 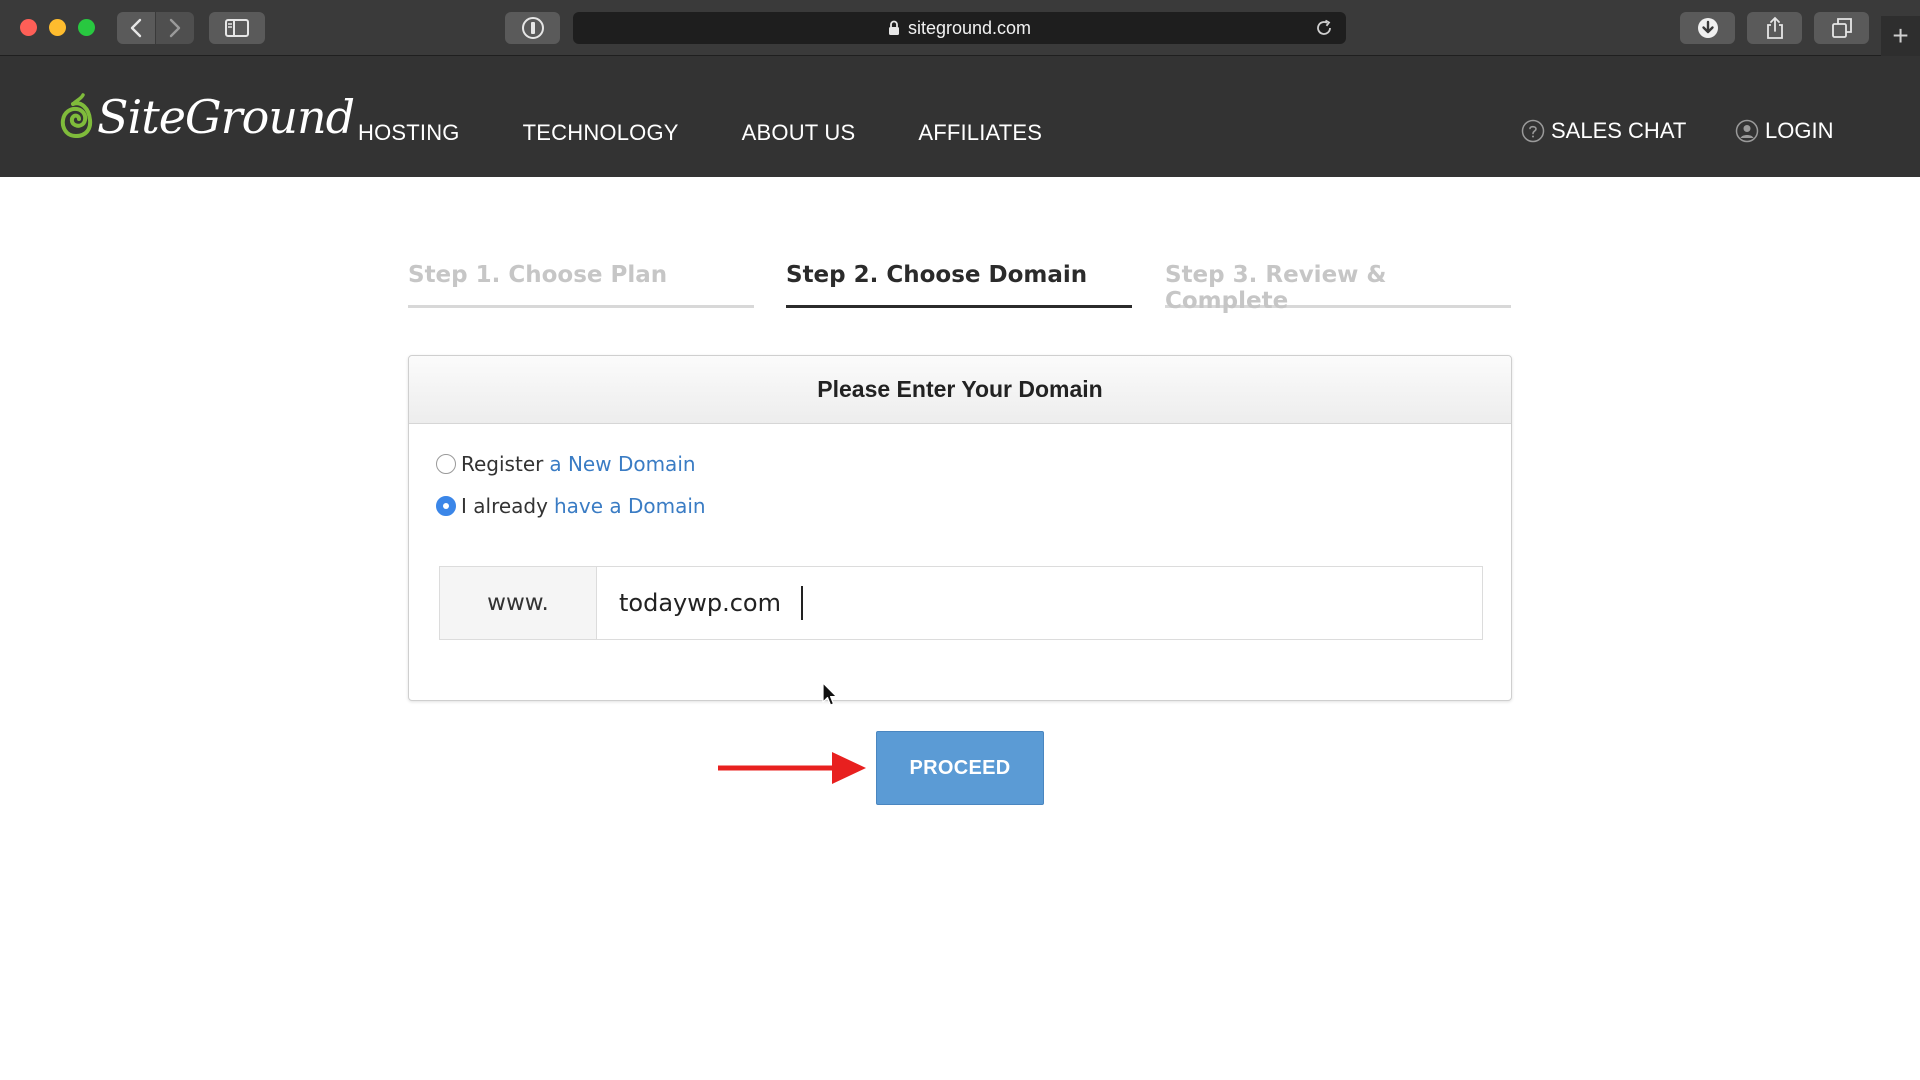 What do you see at coordinates (960, 390) in the screenshot?
I see `panel-title: Please Enter Your Domain` at bounding box center [960, 390].